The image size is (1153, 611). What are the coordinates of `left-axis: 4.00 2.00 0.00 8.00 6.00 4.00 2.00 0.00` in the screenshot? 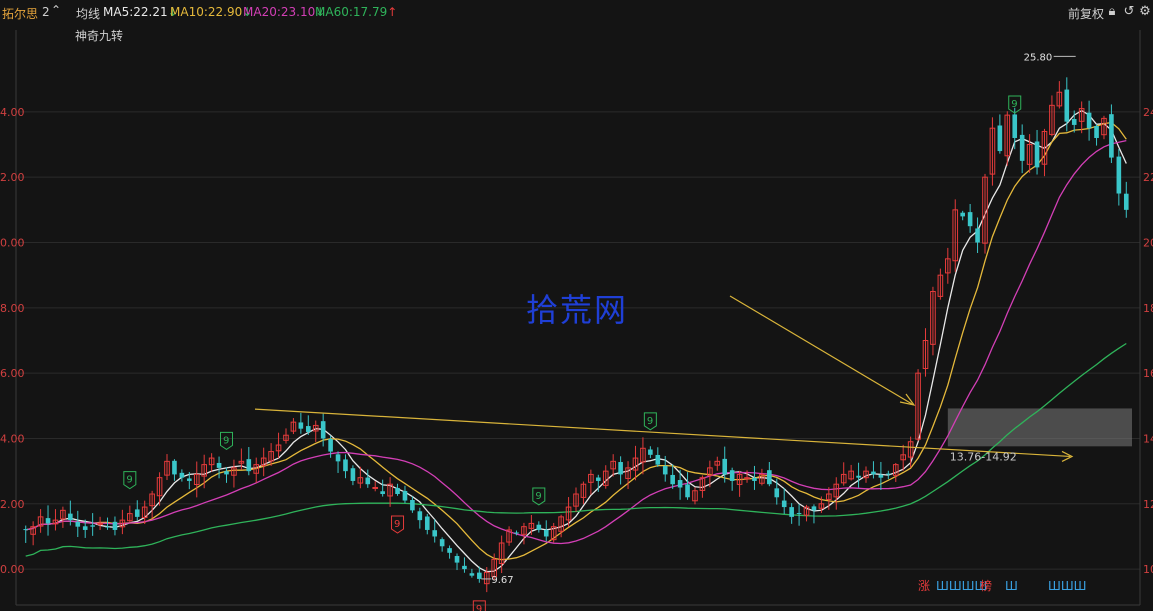 It's located at (12, 341).